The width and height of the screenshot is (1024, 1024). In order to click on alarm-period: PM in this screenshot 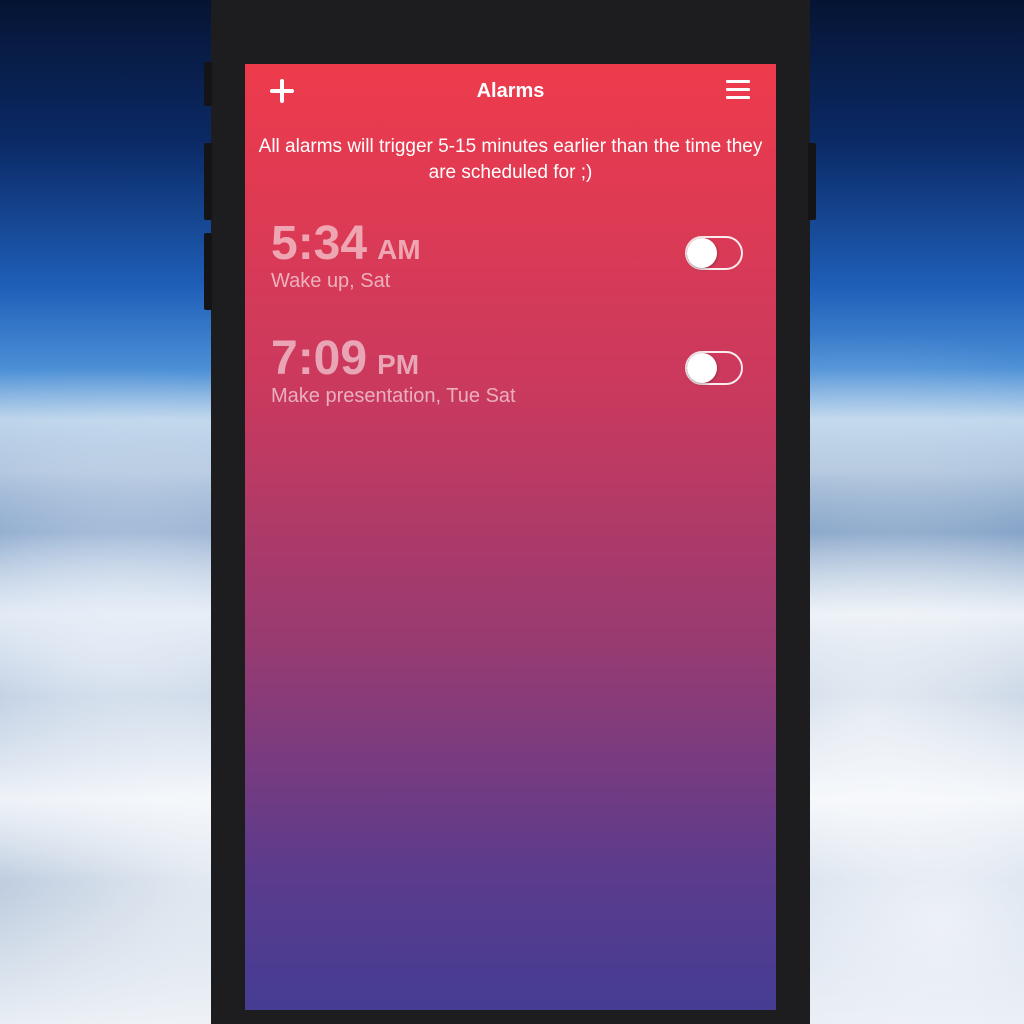, I will do `click(398, 364)`.